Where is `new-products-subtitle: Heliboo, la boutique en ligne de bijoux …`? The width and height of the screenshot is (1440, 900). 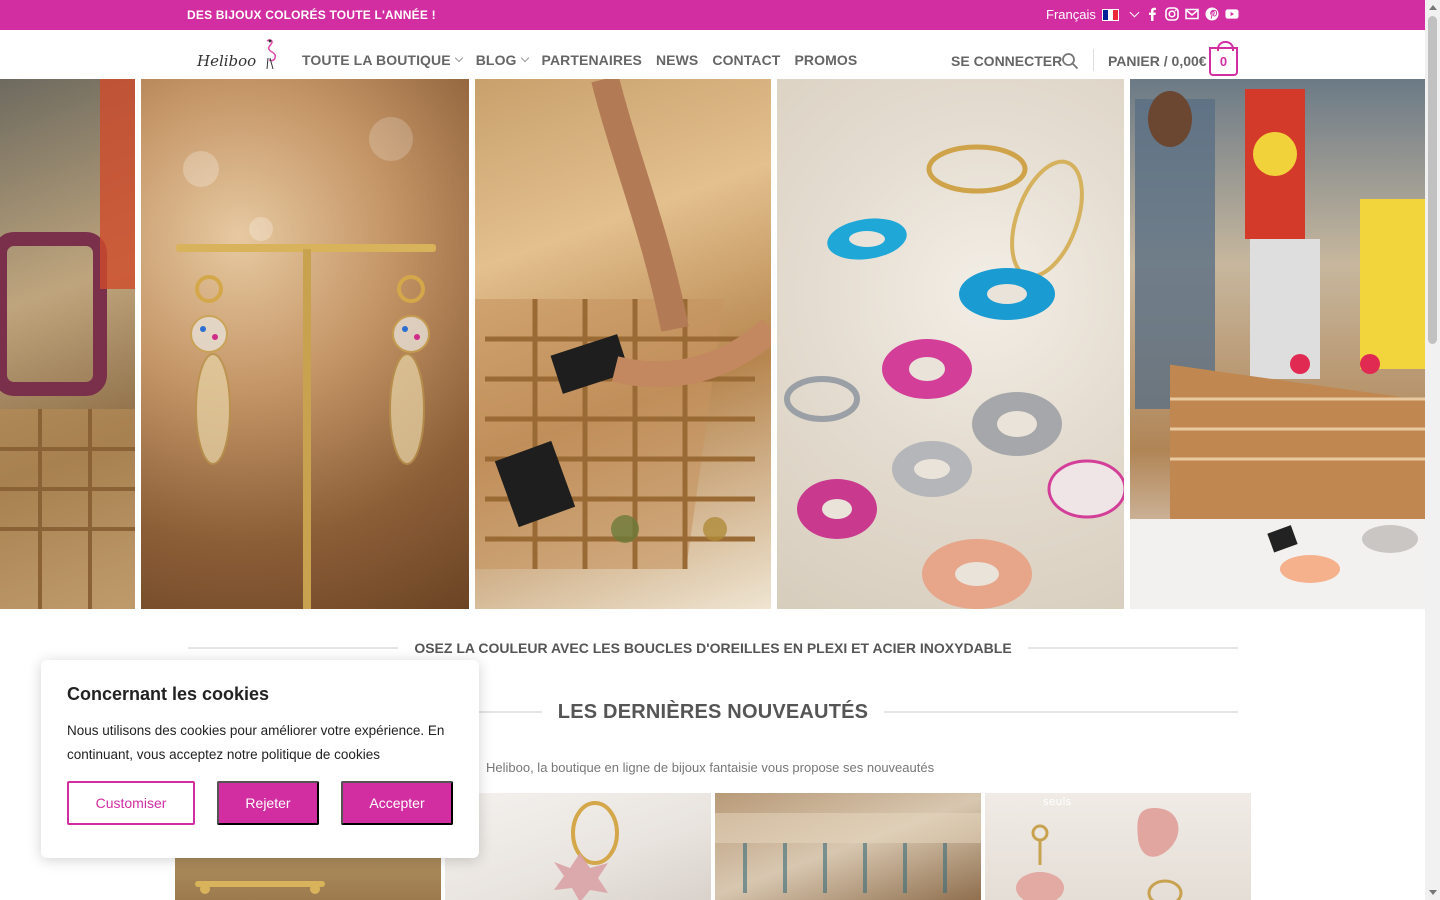 new-products-subtitle: Heliboo, la boutique en ligne de bijoux … is located at coordinates (710, 767).